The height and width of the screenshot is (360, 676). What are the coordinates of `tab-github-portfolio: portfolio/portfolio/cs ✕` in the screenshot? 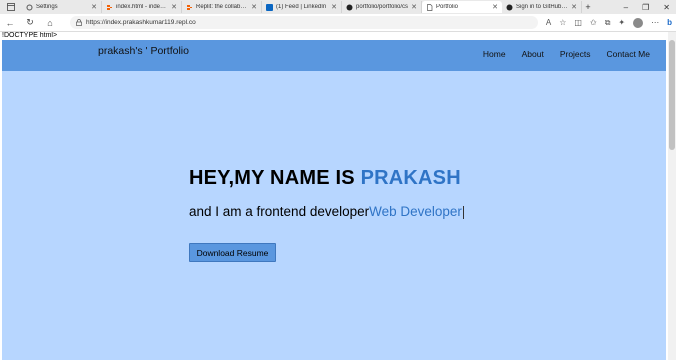 It's located at (382, 7).